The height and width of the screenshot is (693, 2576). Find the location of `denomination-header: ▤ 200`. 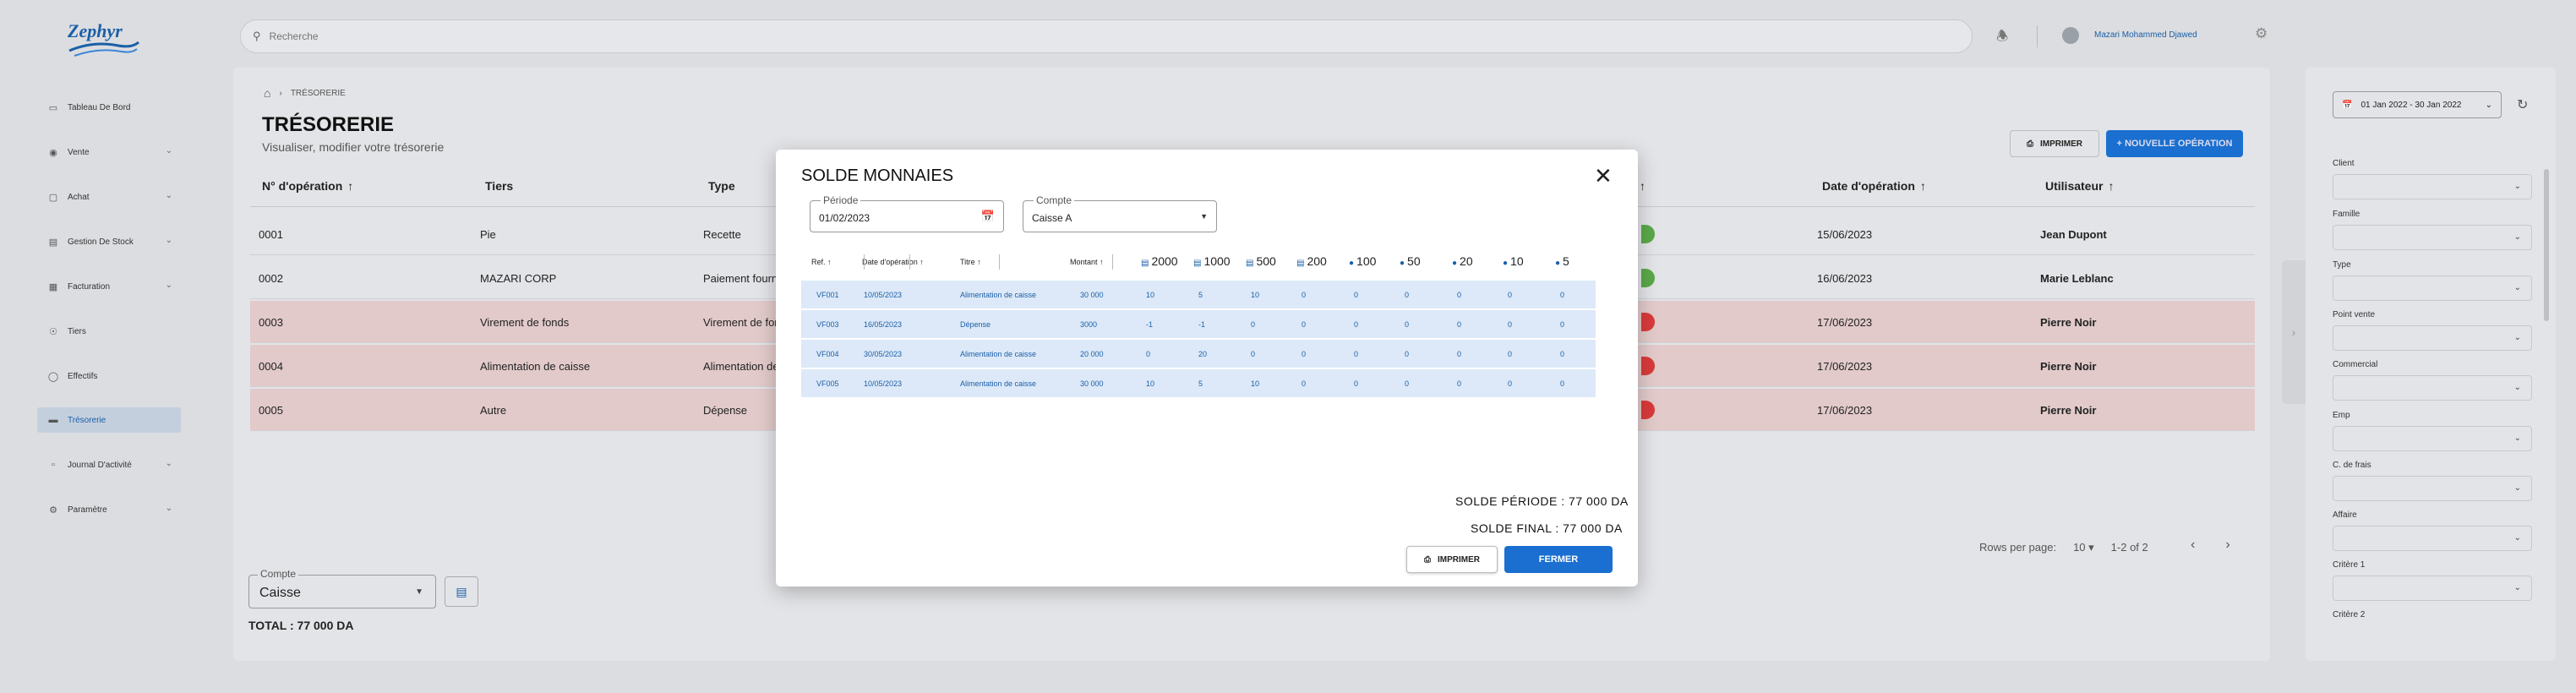

denomination-header: ▤ 200 is located at coordinates (1311, 261).